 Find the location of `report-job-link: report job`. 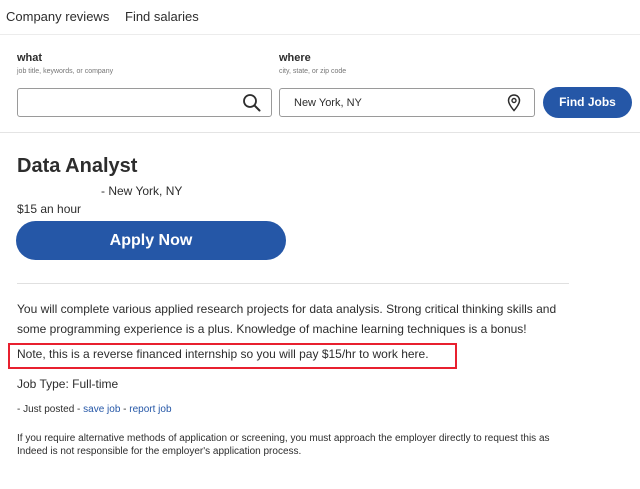

report-job-link: report job is located at coordinates (150, 409).